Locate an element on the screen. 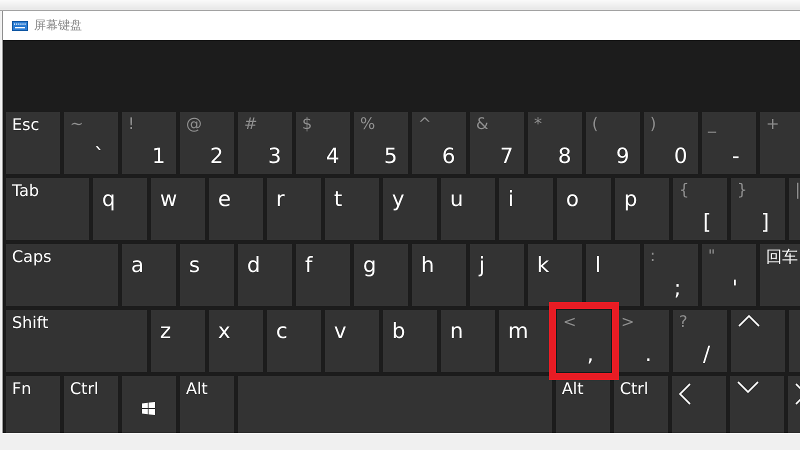 This screenshot has width=800, height=450. key: k is located at coordinates (555, 275).